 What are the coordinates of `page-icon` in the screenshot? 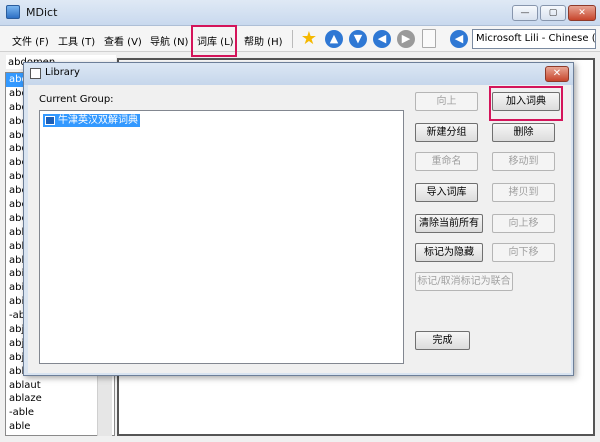 It's located at (429, 38).